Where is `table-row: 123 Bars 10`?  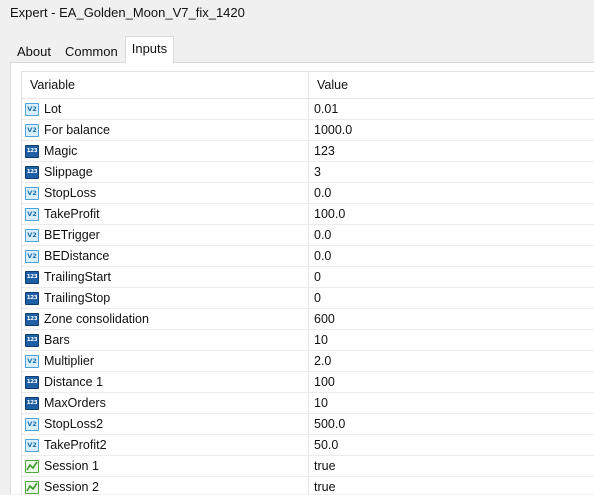
table-row: 123 Bars 10 is located at coordinates (308, 340).